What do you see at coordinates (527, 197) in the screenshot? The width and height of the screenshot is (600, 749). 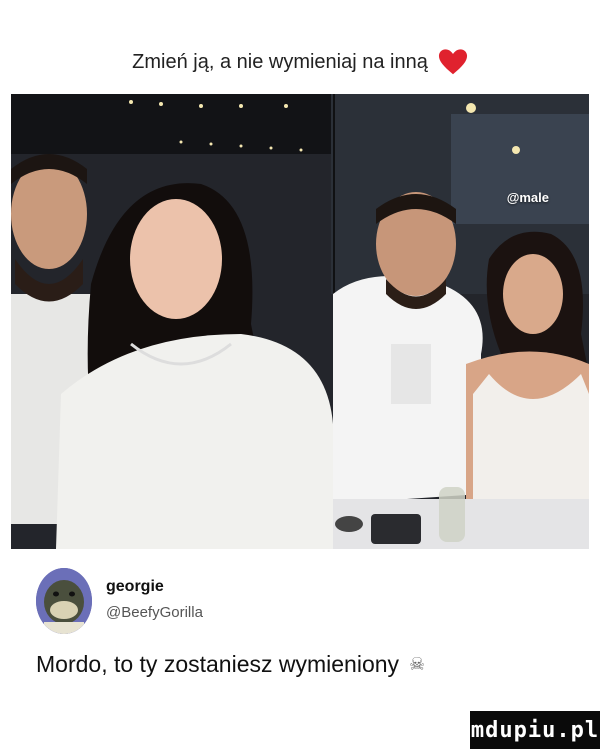 I see `photo-watermark-tag: @male` at bounding box center [527, 197].